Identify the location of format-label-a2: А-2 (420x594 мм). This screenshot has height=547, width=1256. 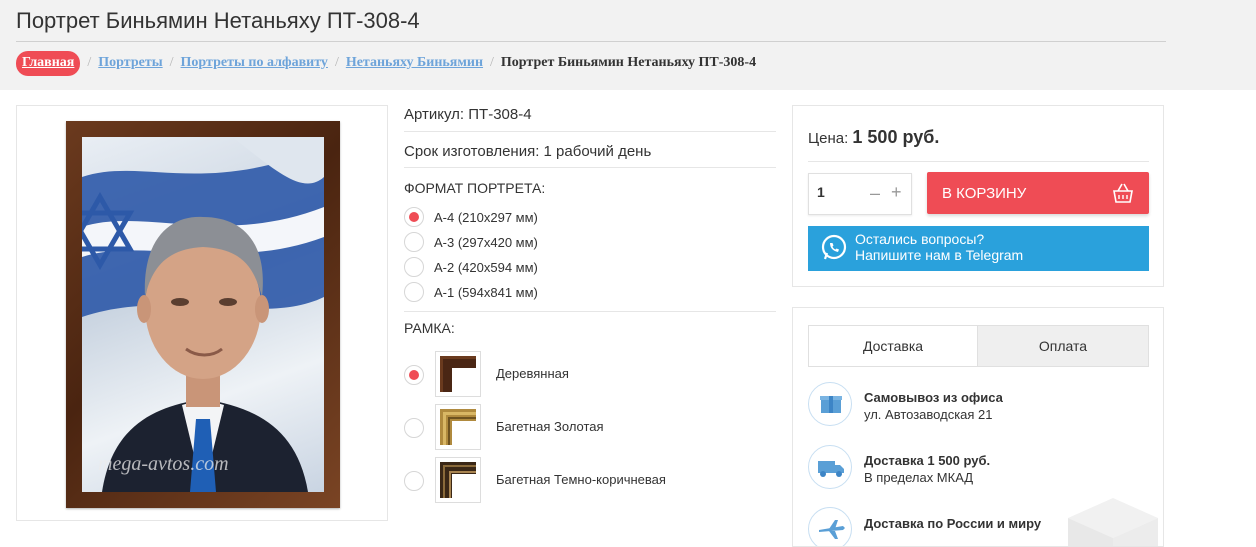
(486, 267).